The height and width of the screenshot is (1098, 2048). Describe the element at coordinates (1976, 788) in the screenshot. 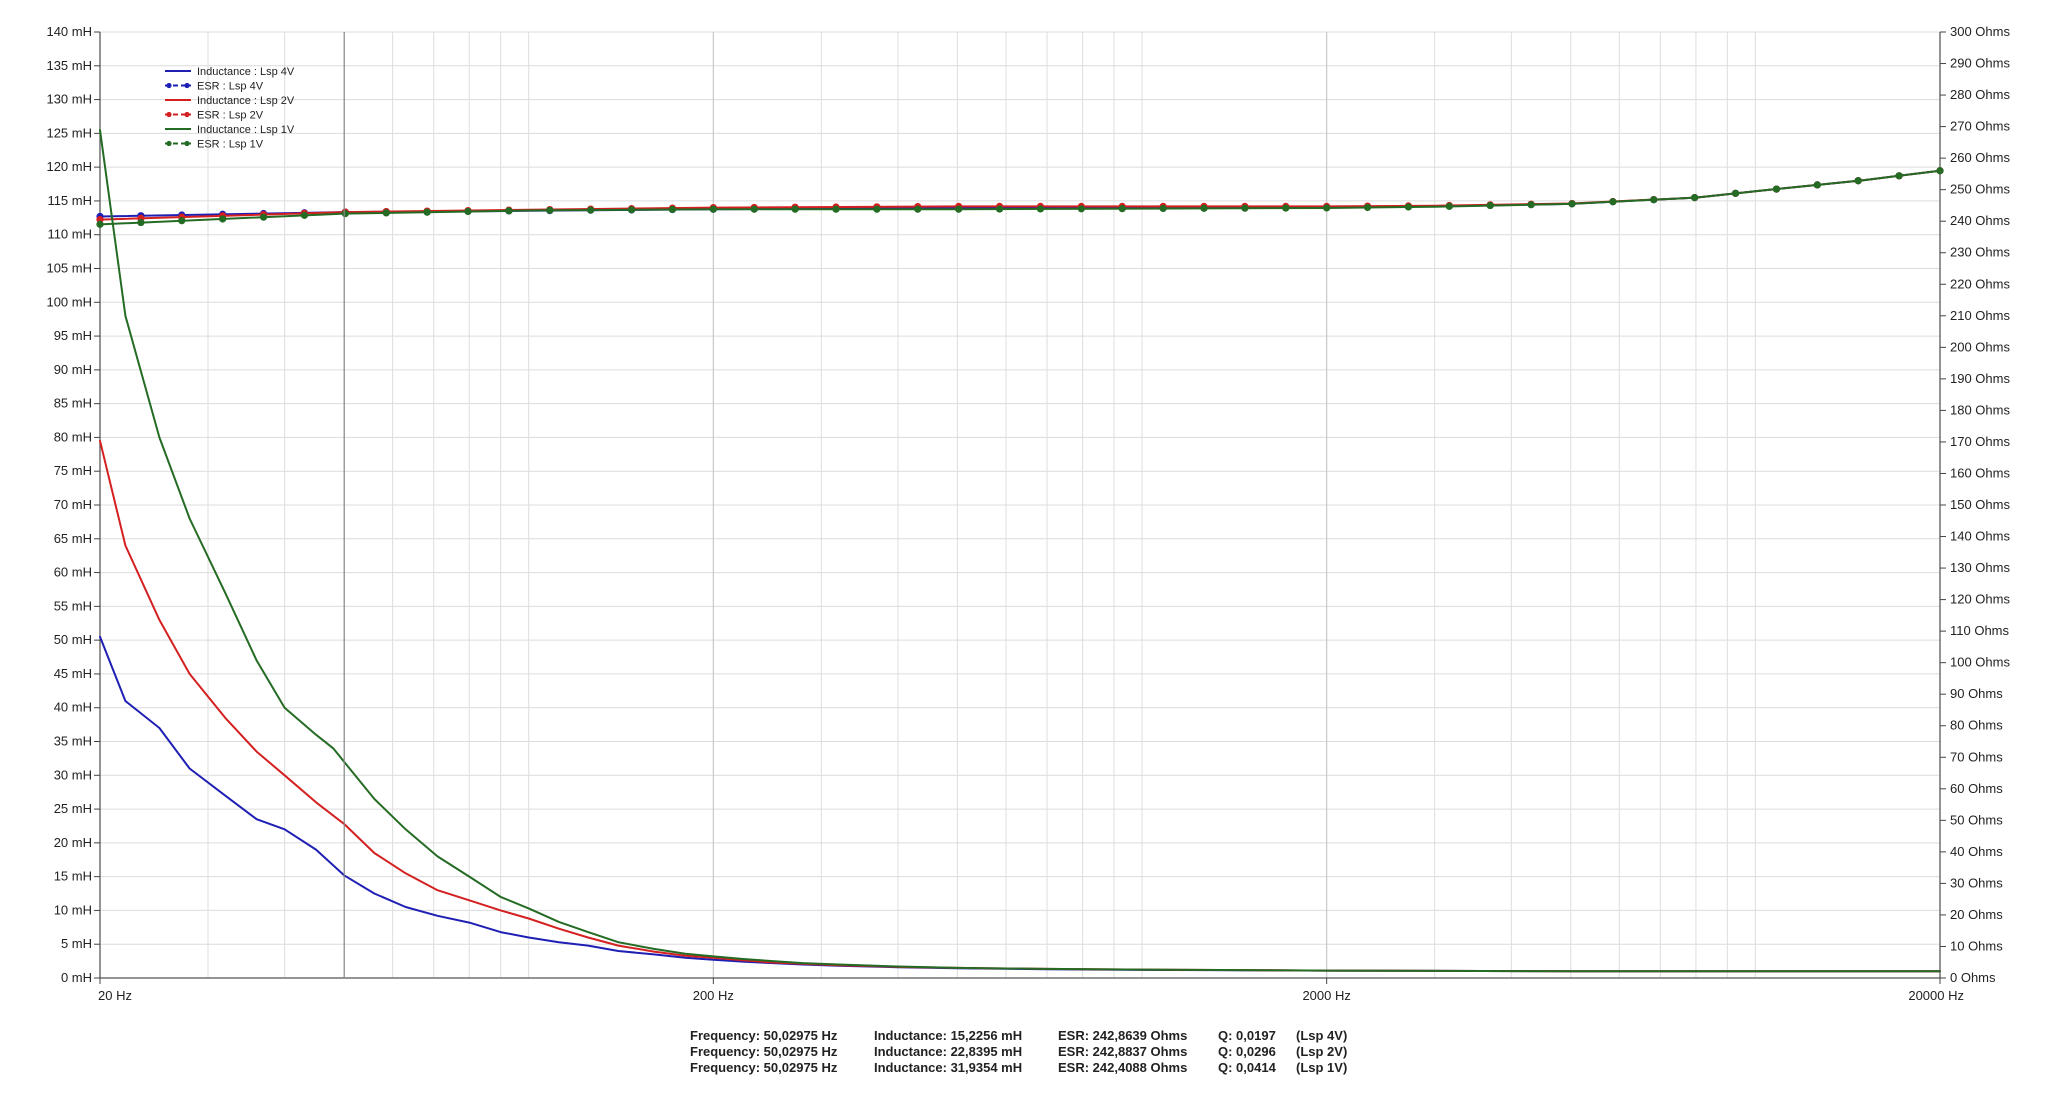

I see `right-tick-label: 60 Ohms` at that location.